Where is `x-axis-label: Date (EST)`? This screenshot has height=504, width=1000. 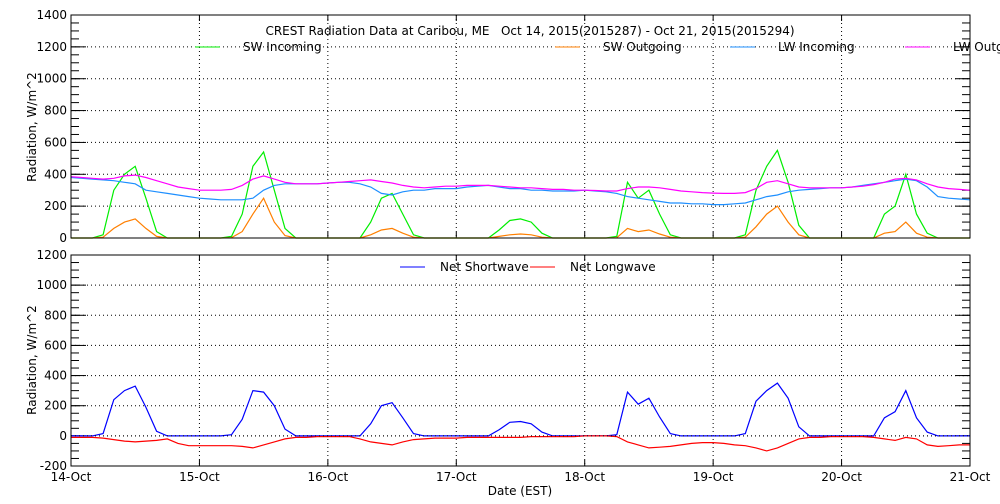 x-axis-label: Date (EST) is located at coordinates (520, 491).